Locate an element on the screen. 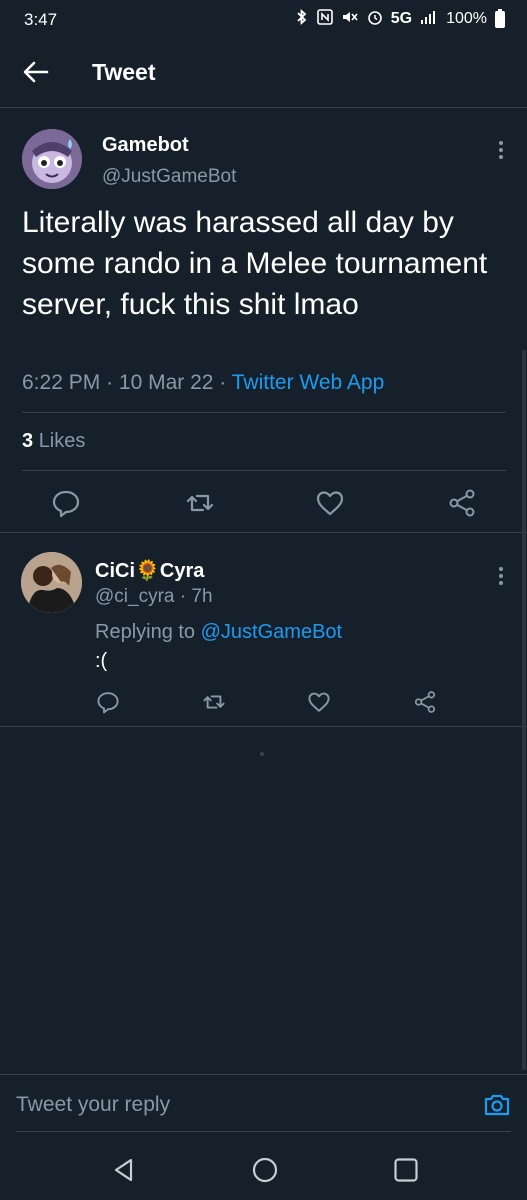  reply-author-handle: @ci_cyra is located at coordinates (134, 596).